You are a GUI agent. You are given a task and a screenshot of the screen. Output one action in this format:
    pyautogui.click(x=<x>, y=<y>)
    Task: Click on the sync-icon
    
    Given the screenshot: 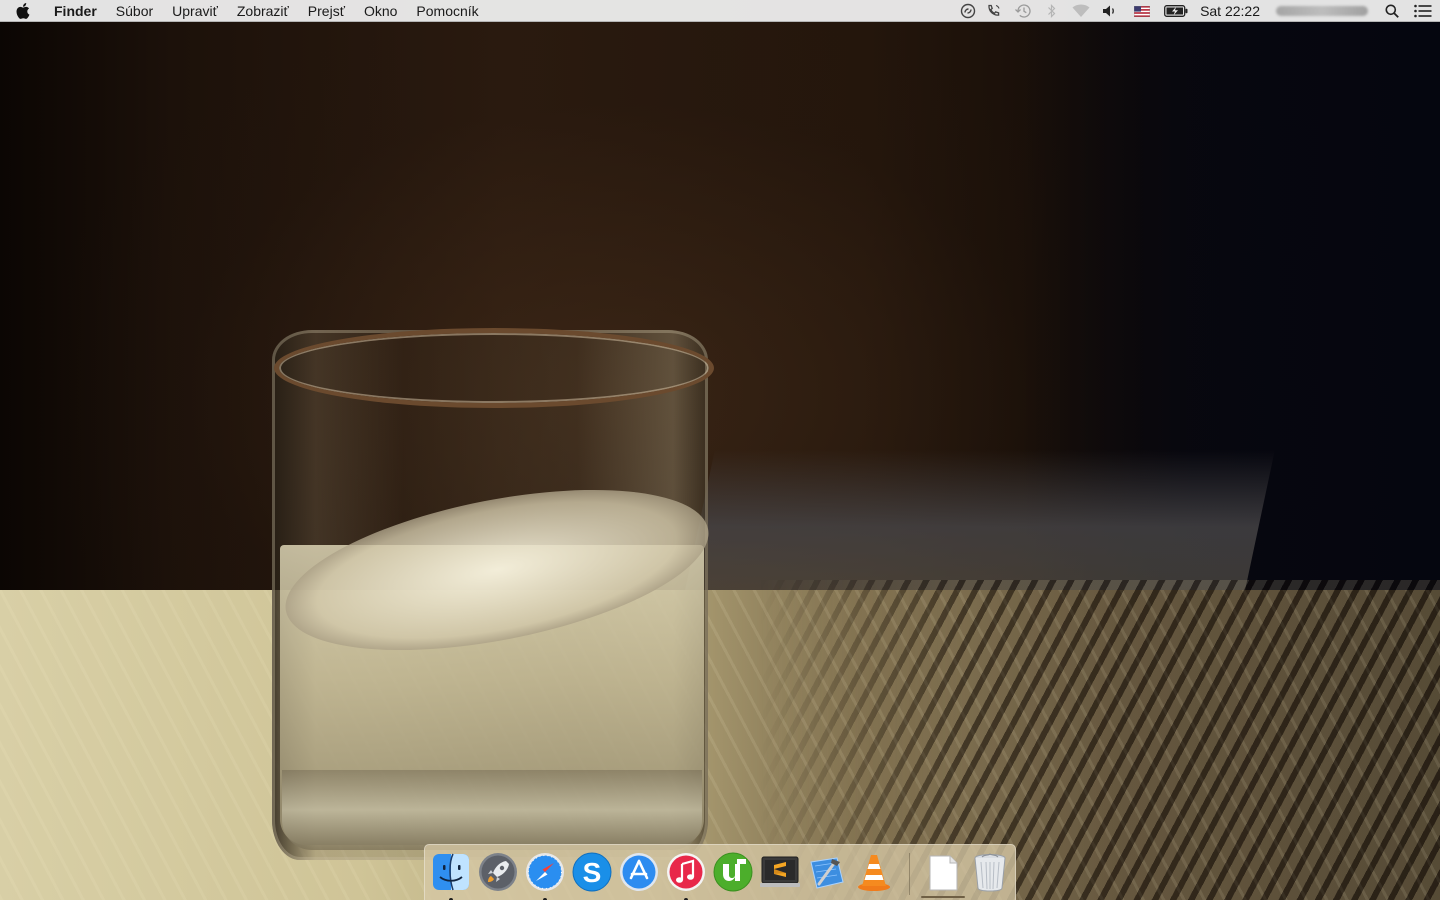 What is the action you would take?
    pyautogui.click(x=968, y=11)
    